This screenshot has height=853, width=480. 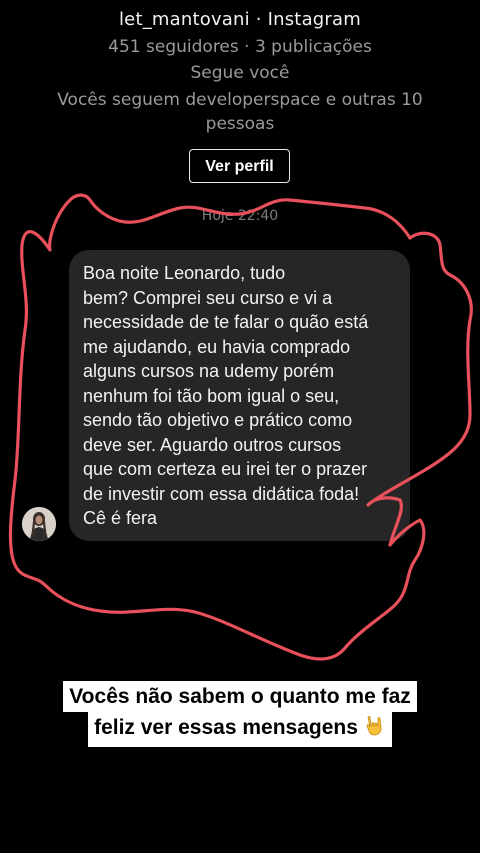 I want to click on caption-line-1: Vocês não sabem o quanto me faz, so click(x=240, y=696).